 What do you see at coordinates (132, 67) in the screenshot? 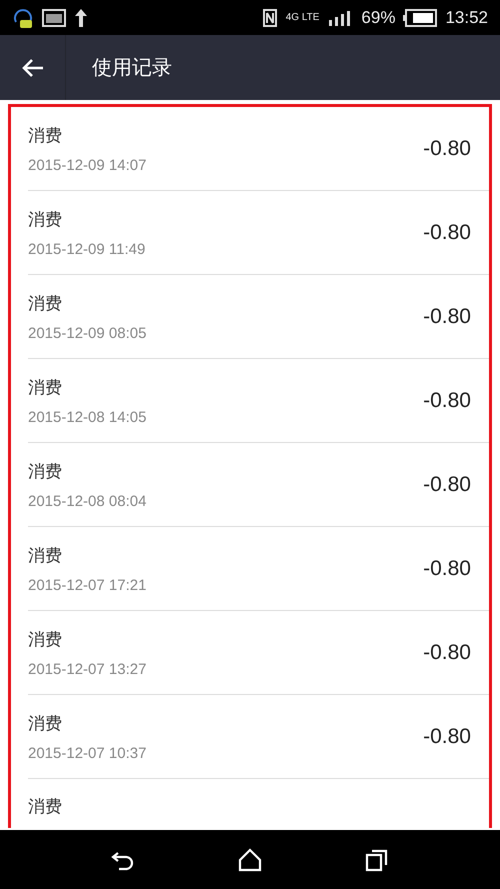
I see `page-title: 使用记录` at bounding box center [132, 67].